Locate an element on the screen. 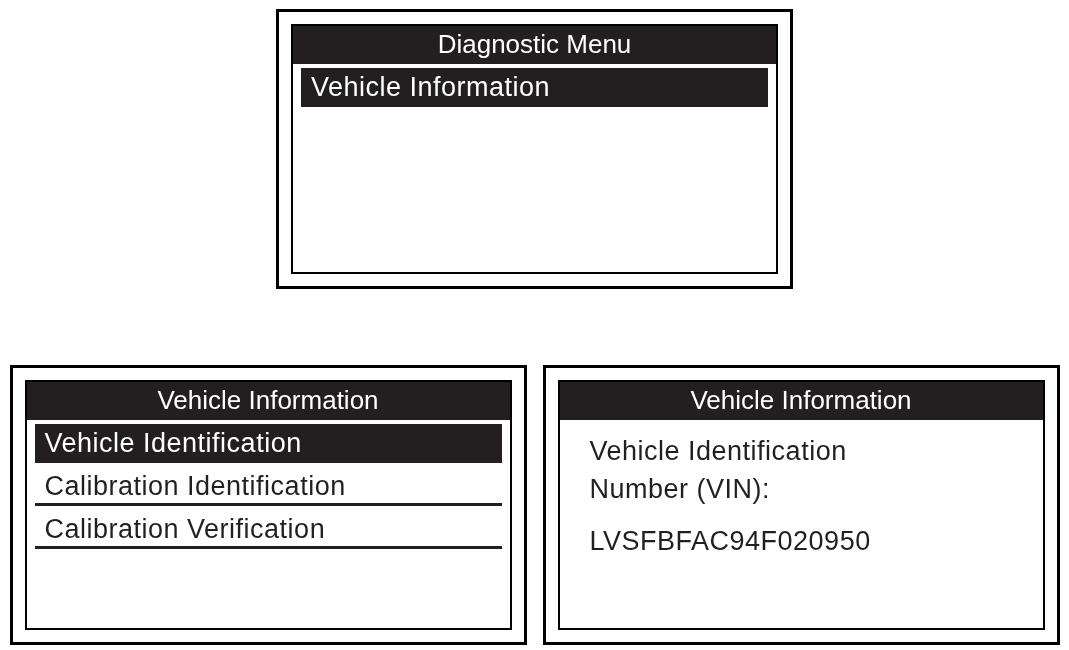  screen-title: Diagnostic Menu is located at coordinates (534, 44).